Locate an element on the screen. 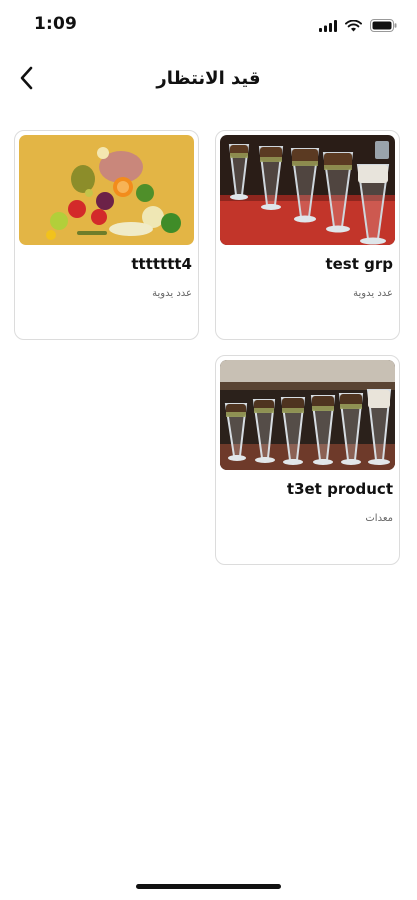 The image size is (417, 900). status-bar: 1:09 is located at coordinates (208, 25).